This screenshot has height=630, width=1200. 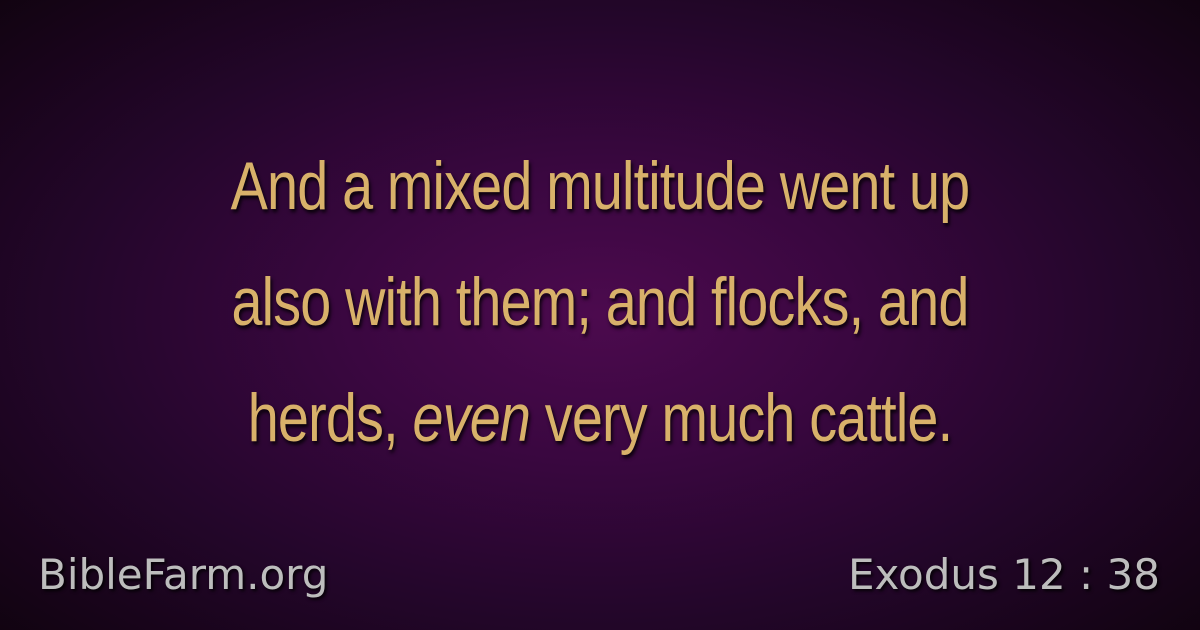 I want to click on verse-line-2: also with them; and flocks, and, so click(x=600, y=302).